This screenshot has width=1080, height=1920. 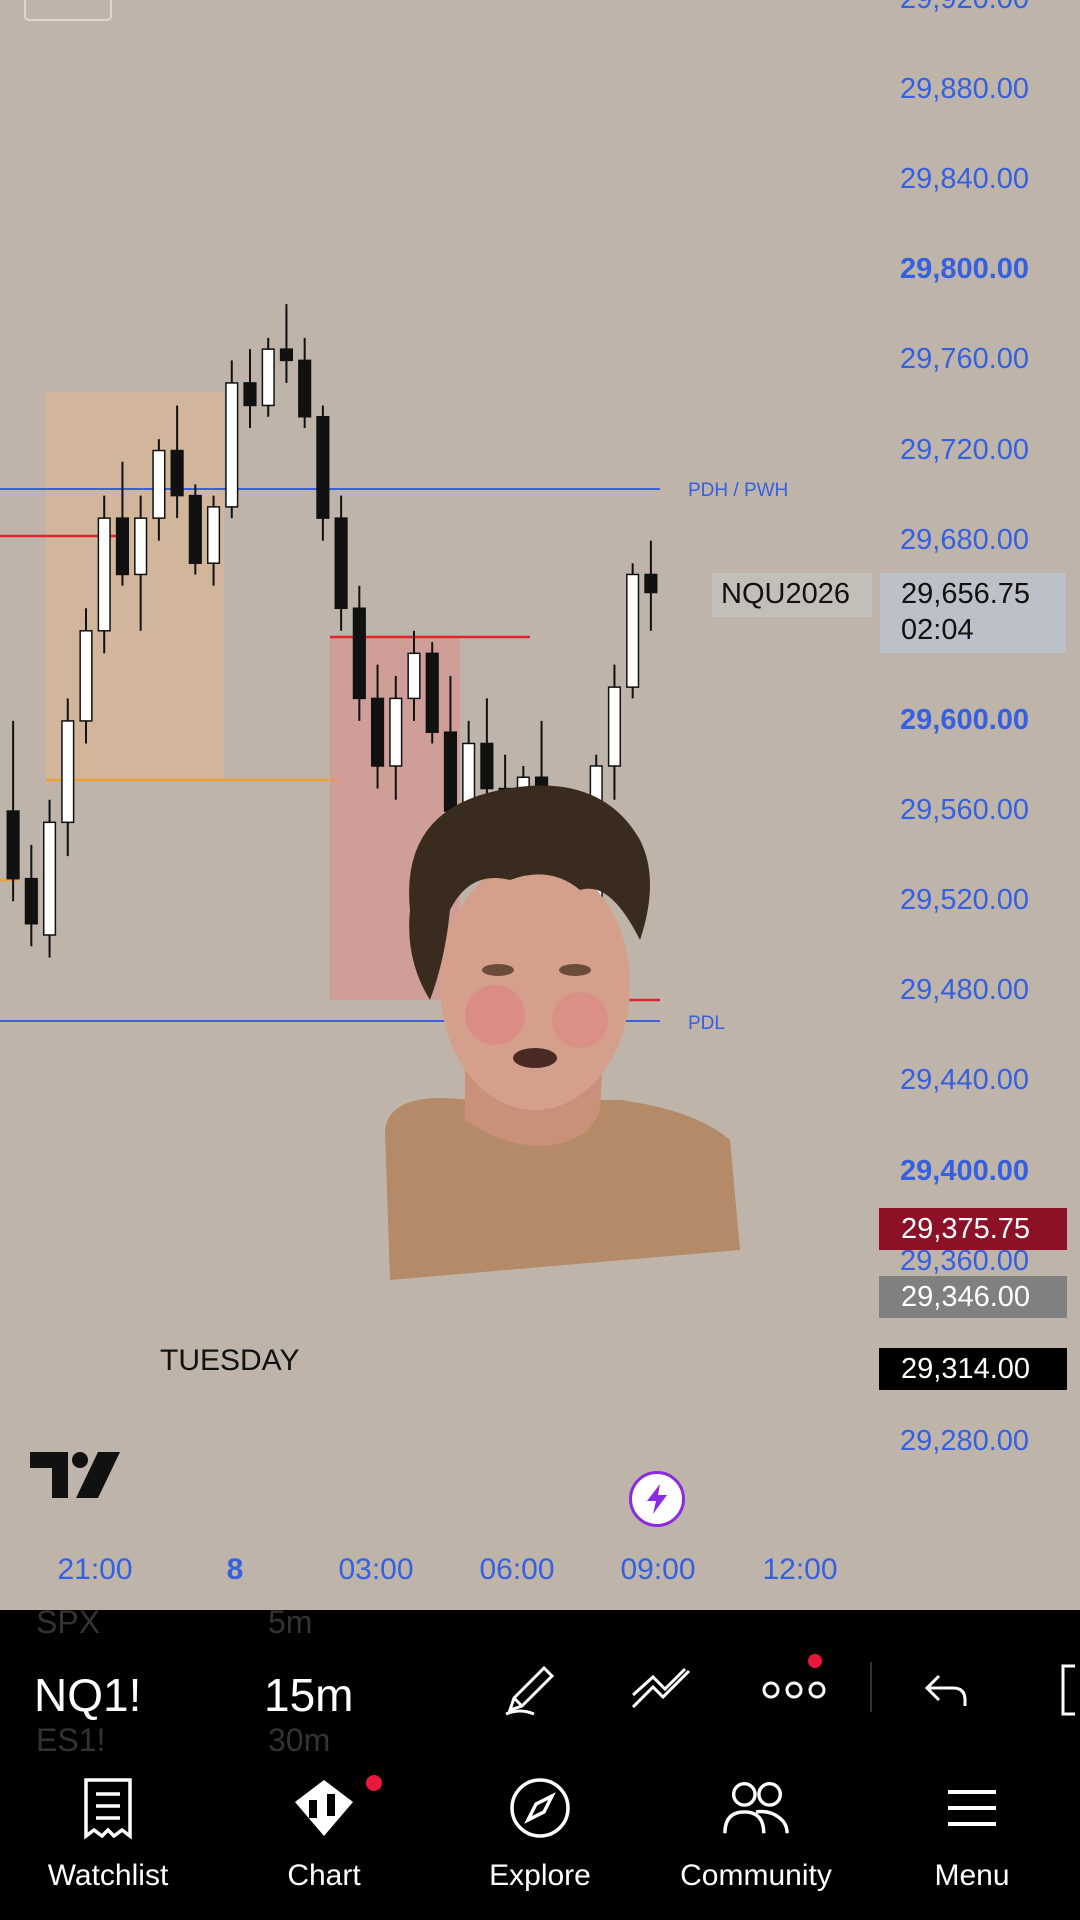 I want to click on price-tick-label: 29,840.00, so click(x=965, y=179).